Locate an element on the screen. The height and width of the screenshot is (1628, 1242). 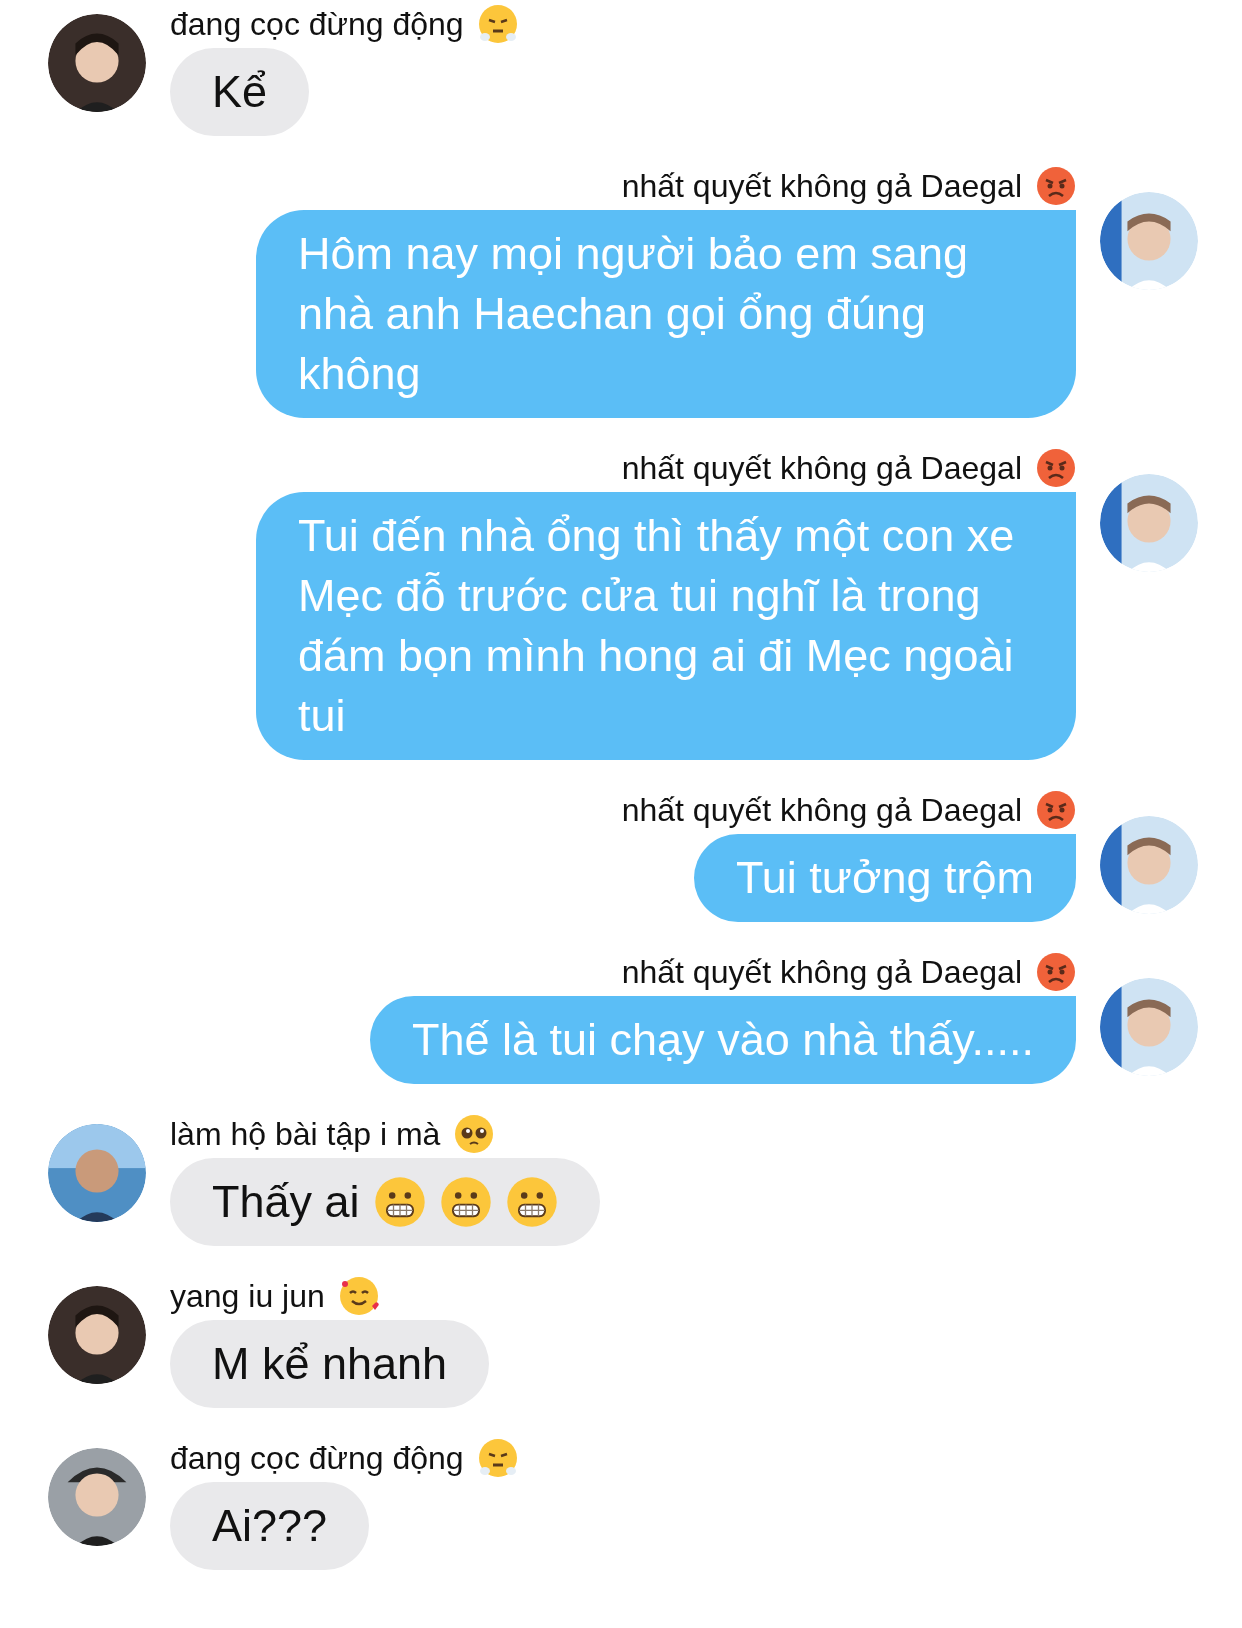
sender-name: làm hộ bài tập i mà is located at coordinates (305, 1134).